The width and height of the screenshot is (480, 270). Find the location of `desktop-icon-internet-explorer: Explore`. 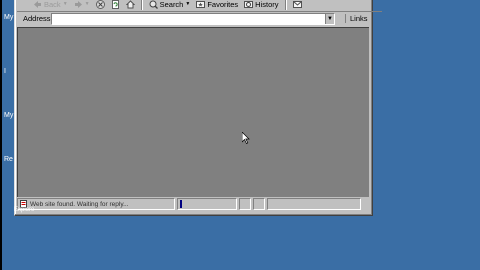

desktop-icon-internet-explorer: Explore is located at coordinates (24, 210).